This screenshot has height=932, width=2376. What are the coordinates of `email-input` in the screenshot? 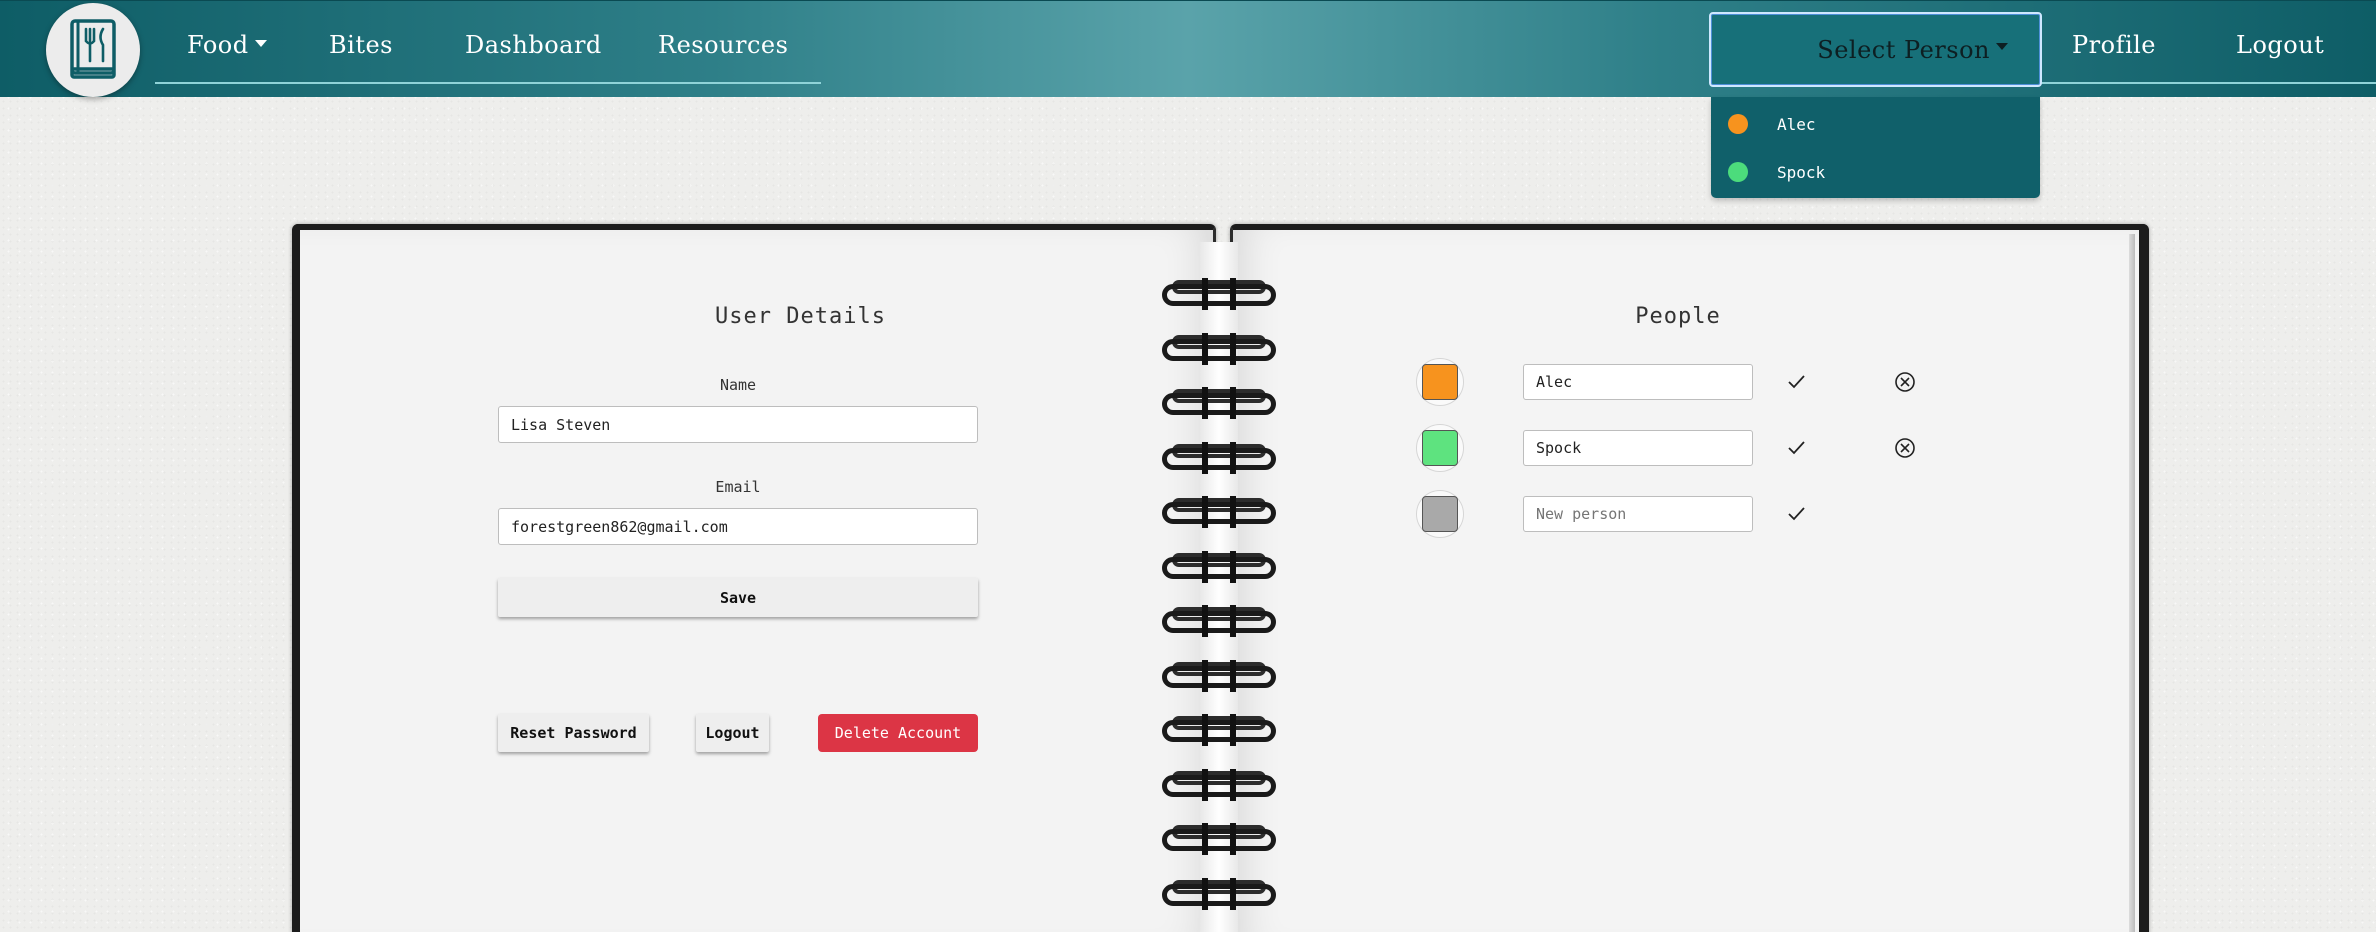 It's located at (738, 526).